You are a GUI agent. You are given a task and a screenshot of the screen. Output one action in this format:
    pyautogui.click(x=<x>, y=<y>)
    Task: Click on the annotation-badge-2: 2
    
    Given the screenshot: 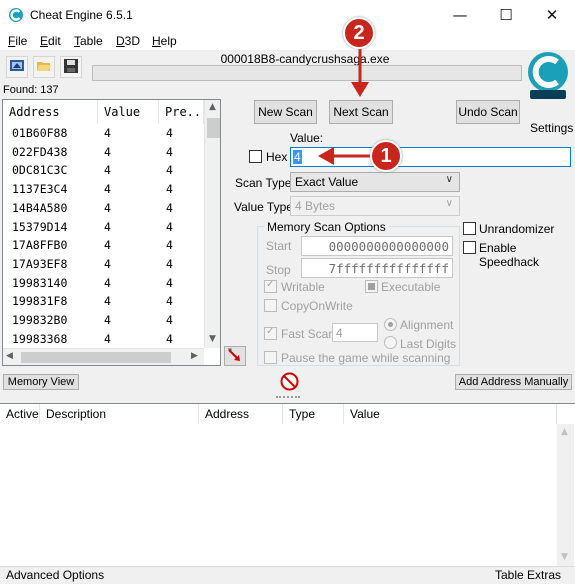 What is the action you would take?
    pyautogui.click(x=359, y=33)
    